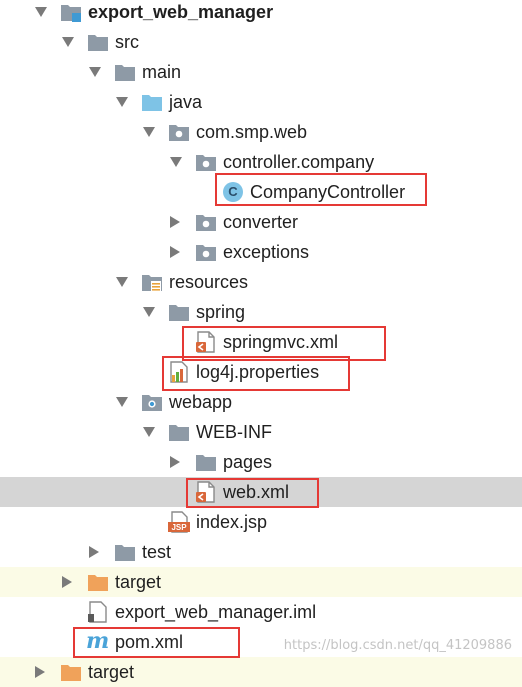 The width and height of the screenshot is (522, 687). I want to click on java-class-icon: C, so click(233, 192).